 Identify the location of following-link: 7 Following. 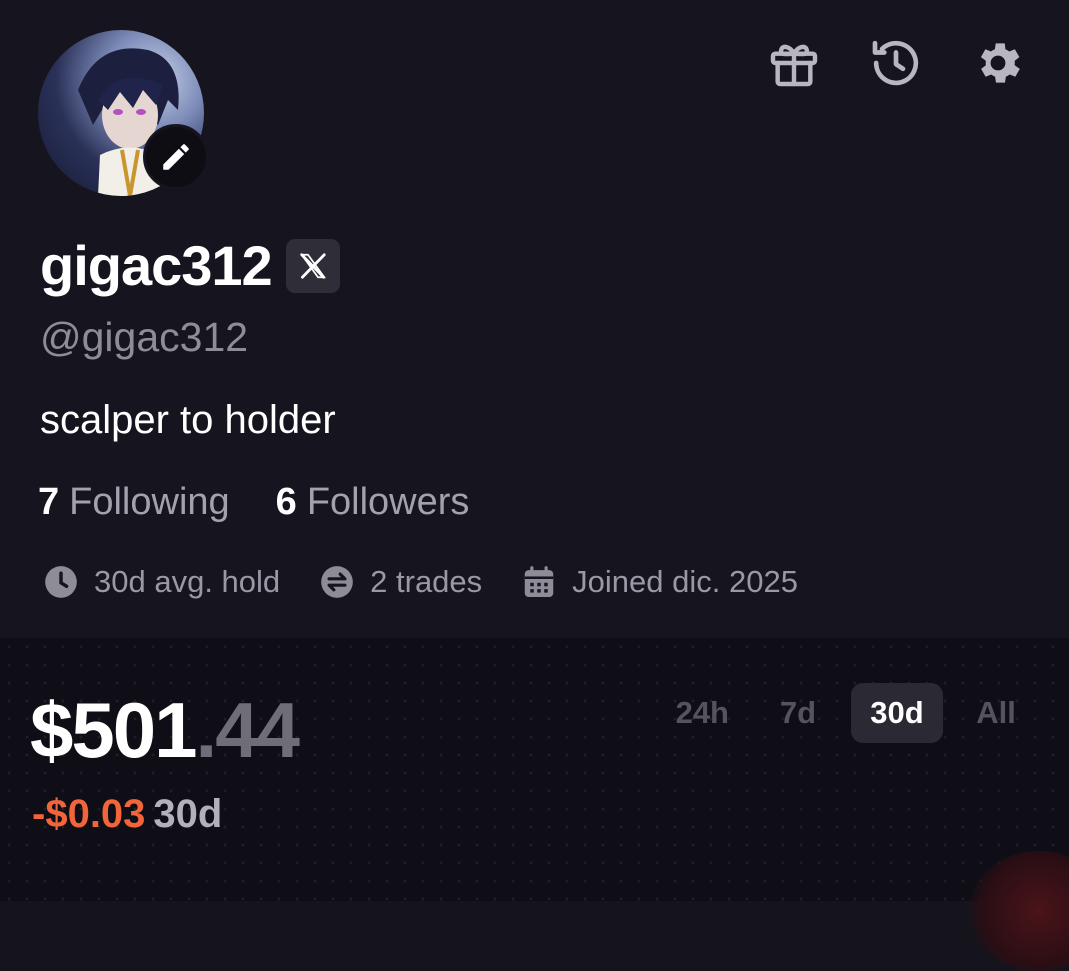
(134, 502).